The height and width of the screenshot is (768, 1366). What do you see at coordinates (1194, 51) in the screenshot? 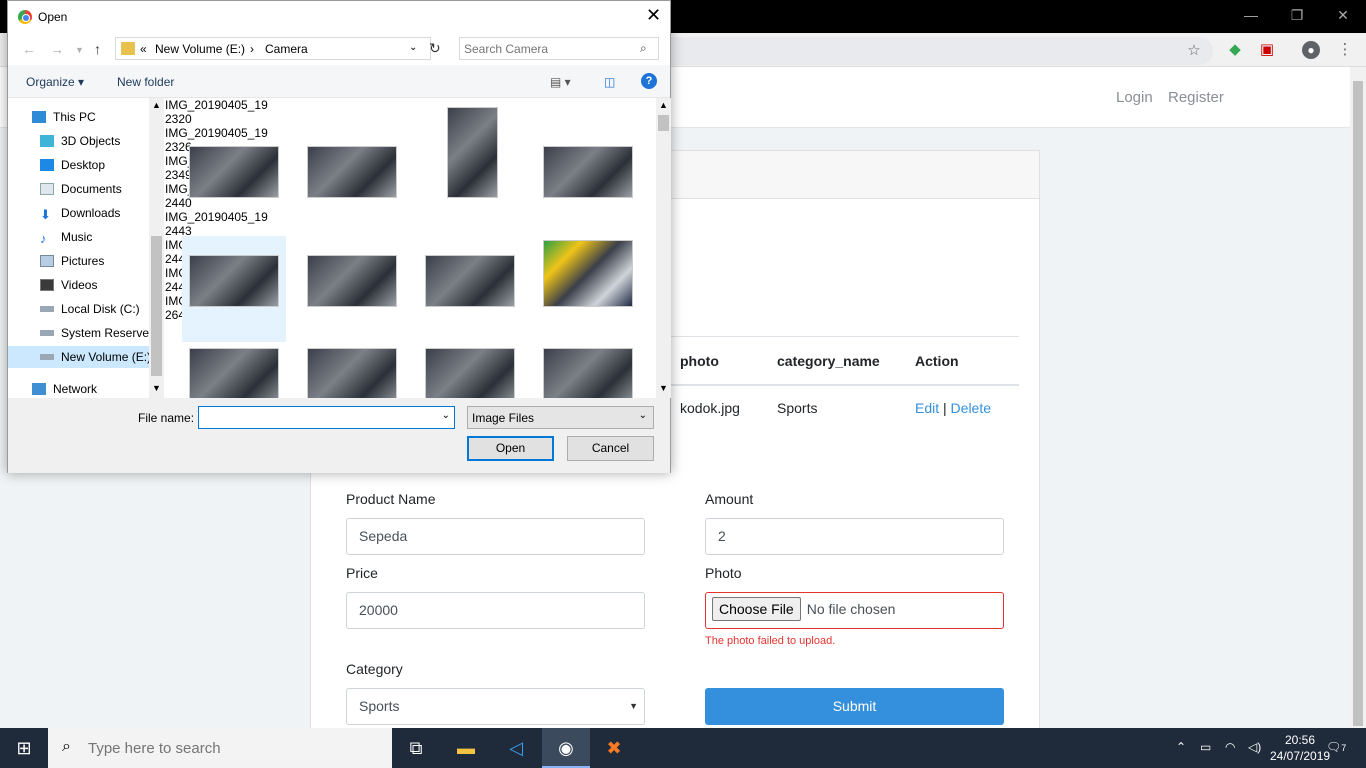
I see `bookmark-star-icon: ☆` at bounding box center [1194, 51].